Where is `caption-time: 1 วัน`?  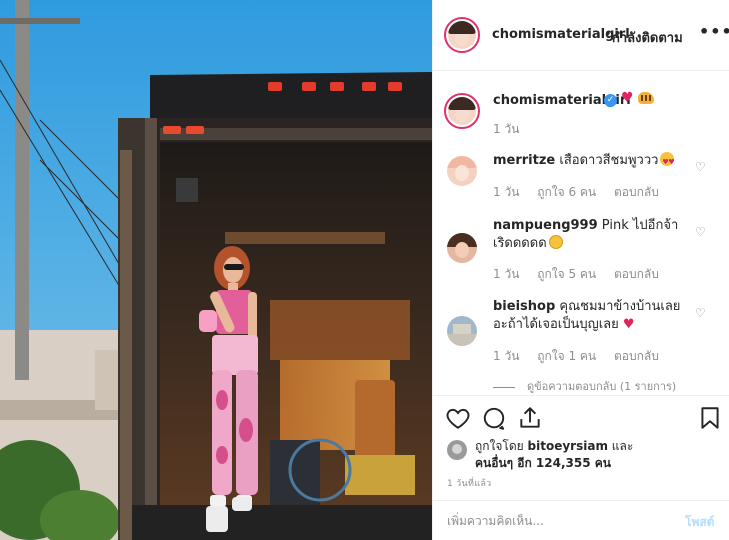 caption-time: 1 วัน is located at coordinates (506, 129).